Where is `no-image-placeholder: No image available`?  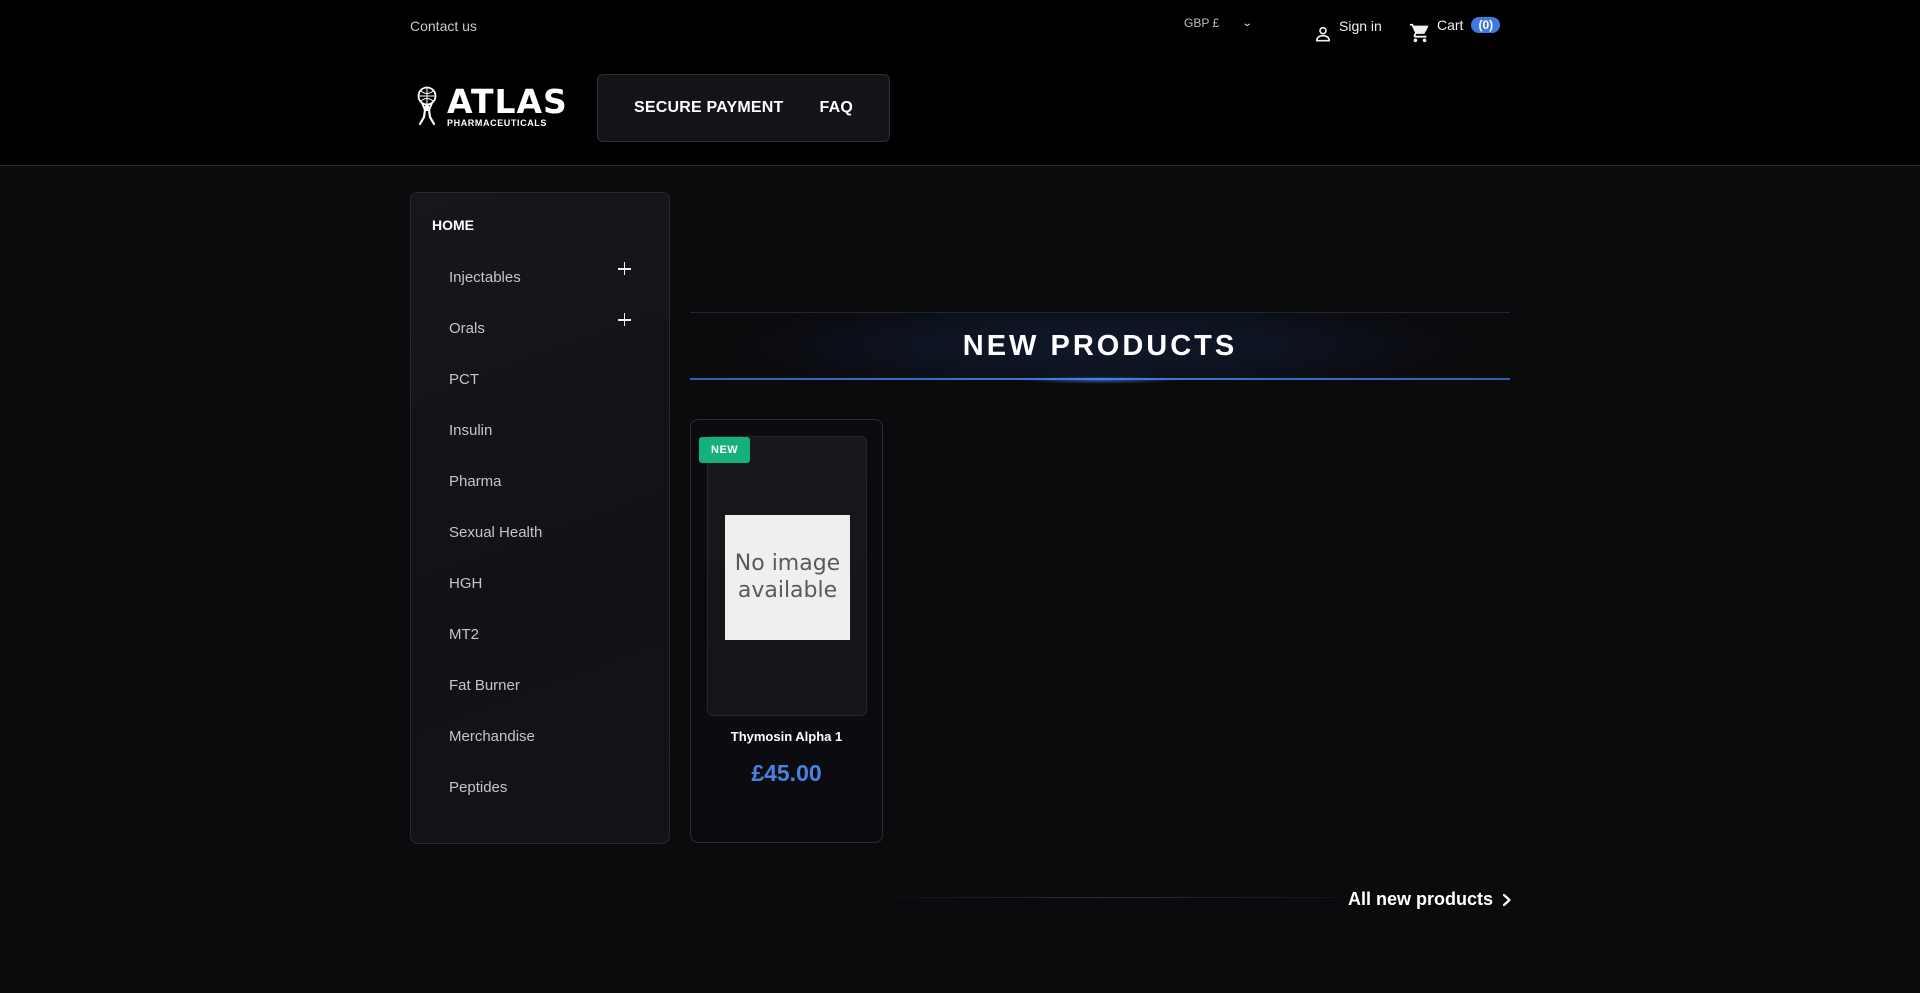
no-image-placeholder: No image available is located at coordinates (787, 577).